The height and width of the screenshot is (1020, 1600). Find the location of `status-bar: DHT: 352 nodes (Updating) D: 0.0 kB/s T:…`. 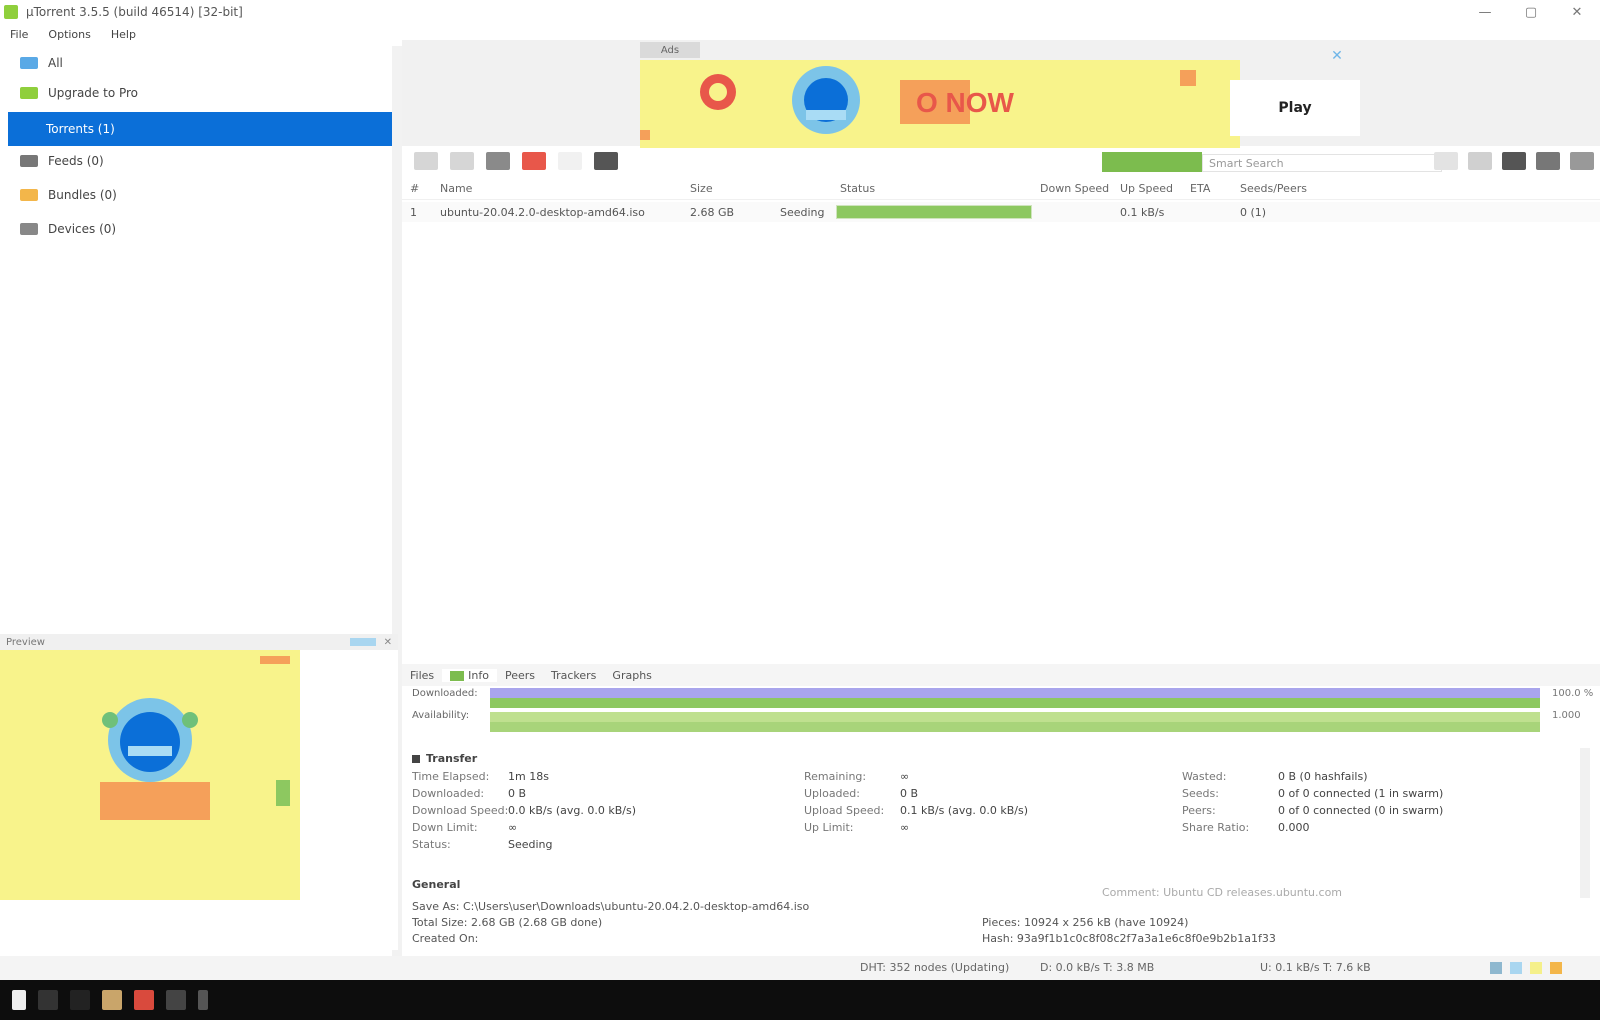

status-bar: DHT: 352 nodes (Updating) D: 0.0 kB/s T:… is located at coordinates (800, 968).